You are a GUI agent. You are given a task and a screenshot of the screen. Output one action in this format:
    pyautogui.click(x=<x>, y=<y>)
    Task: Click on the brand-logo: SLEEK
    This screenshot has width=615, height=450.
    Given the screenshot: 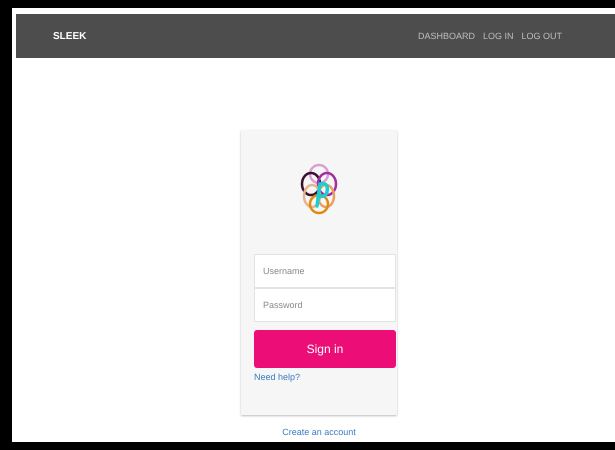 What is the action you would take?
    pyautogui.click(x=69, y=36)
    